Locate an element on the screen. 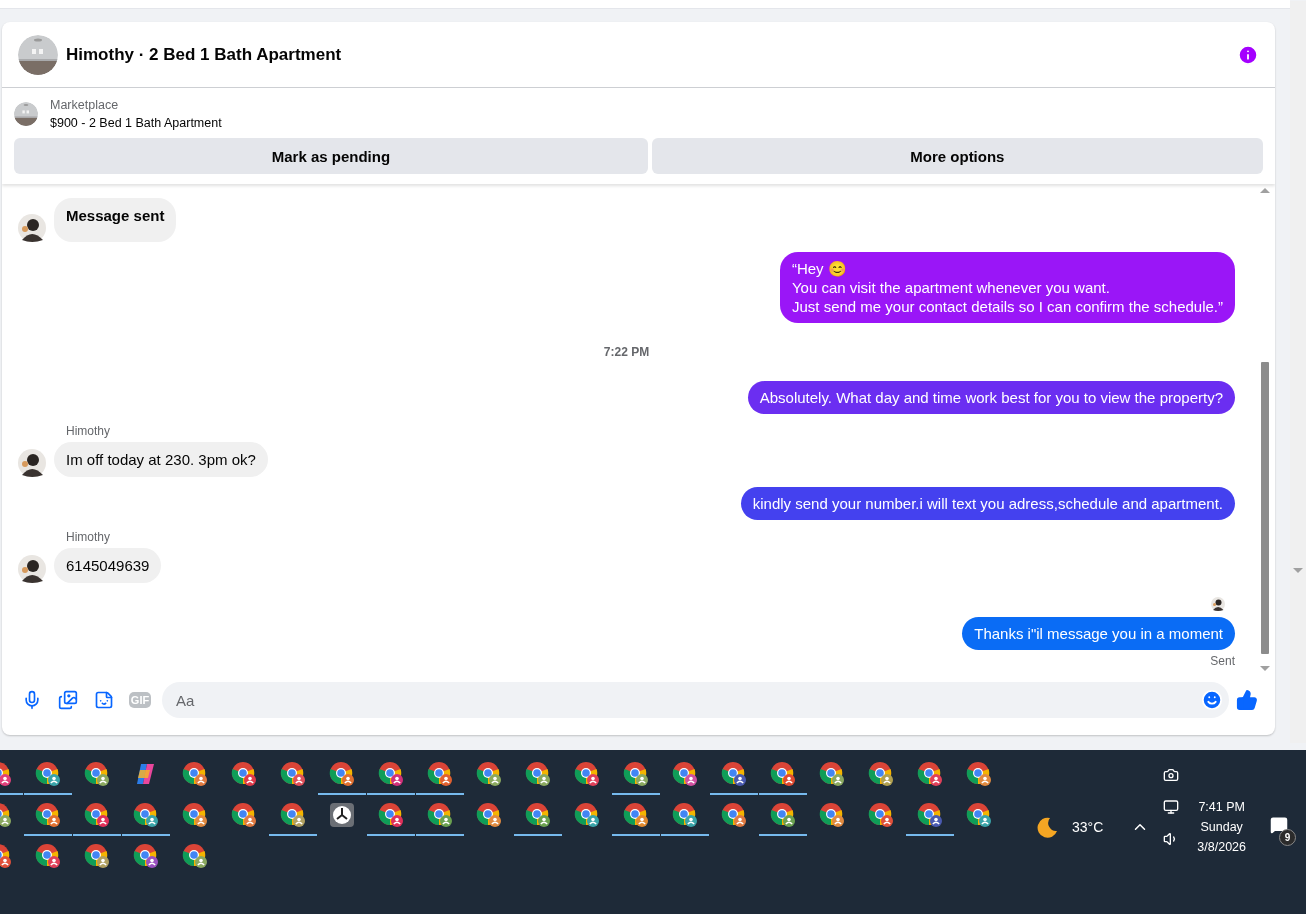 The height and width of the screenshot is (914, 1306). info-icon is located at coordinates (1248, 54).